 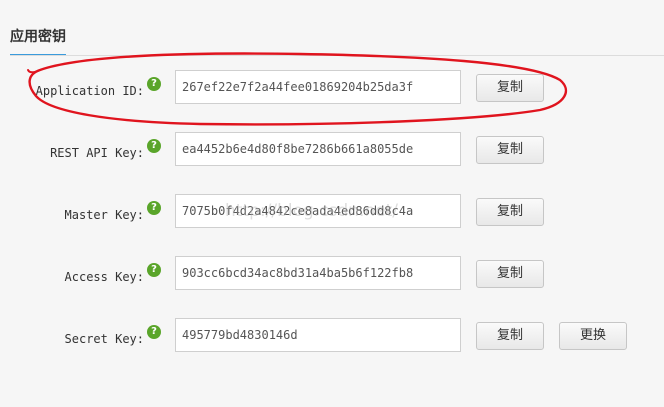 I want to click on rest-api-key-field: ea4452b6e4d80f8be7286b661a8055de, so click(x=318, y=149).